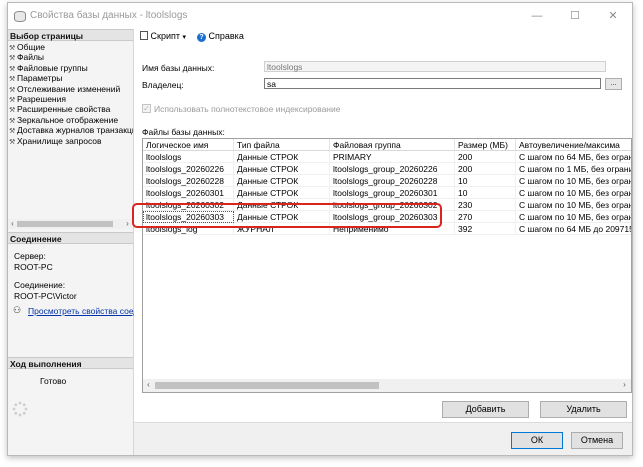 This screenshot has height=467, width=643. What do you see at coordinates (71, 68) in the screenshot?
I see `nav-item-filegroups: ⚒ Файловые группы` at bounding box center [71, 68].